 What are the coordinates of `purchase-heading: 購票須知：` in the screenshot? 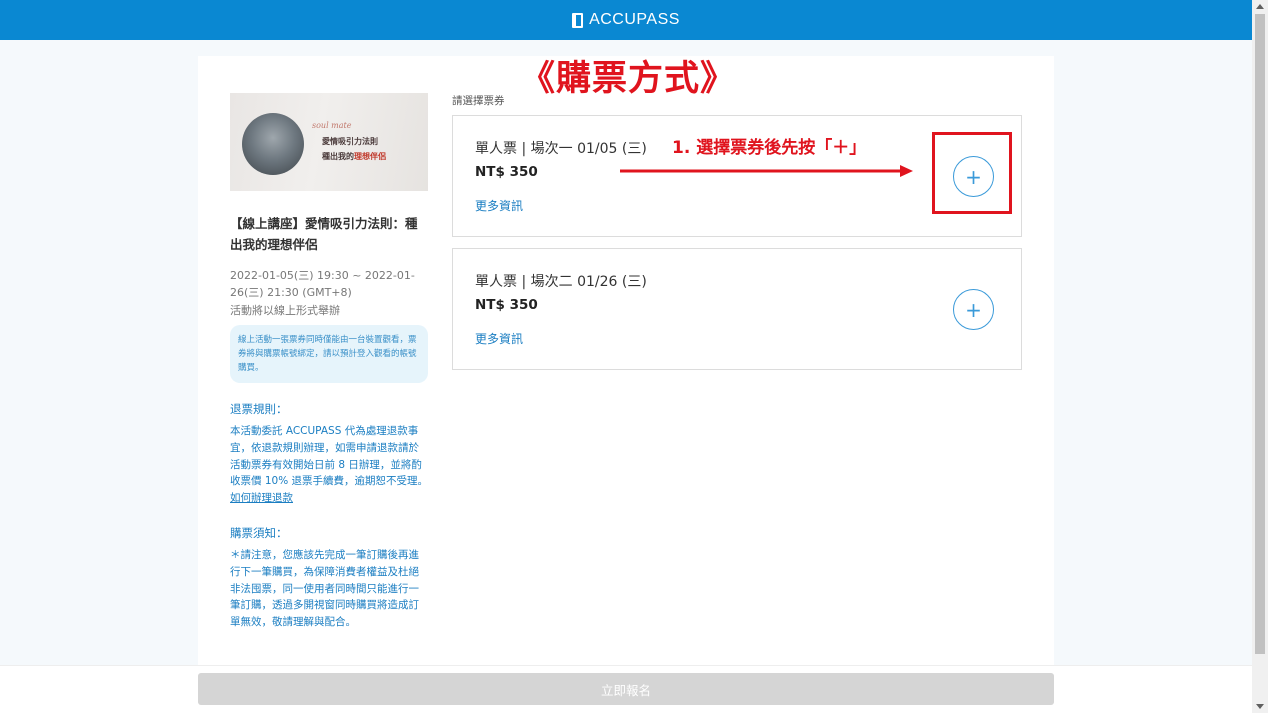 It's located at (259, 532).